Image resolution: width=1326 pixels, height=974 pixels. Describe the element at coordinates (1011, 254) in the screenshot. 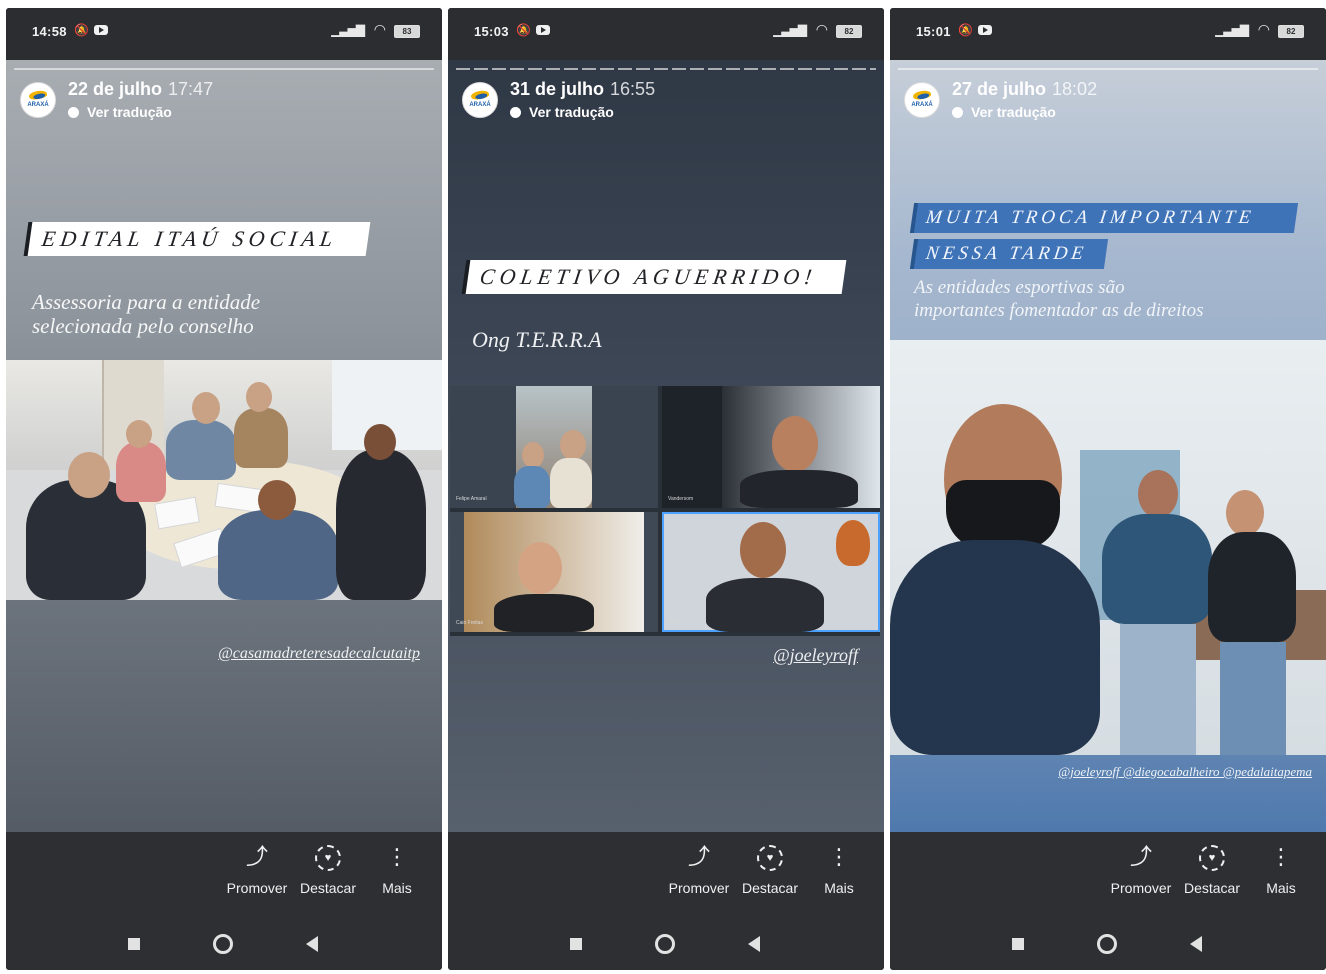

I see `story-title-line-2: NESSA TARDE` at that location.